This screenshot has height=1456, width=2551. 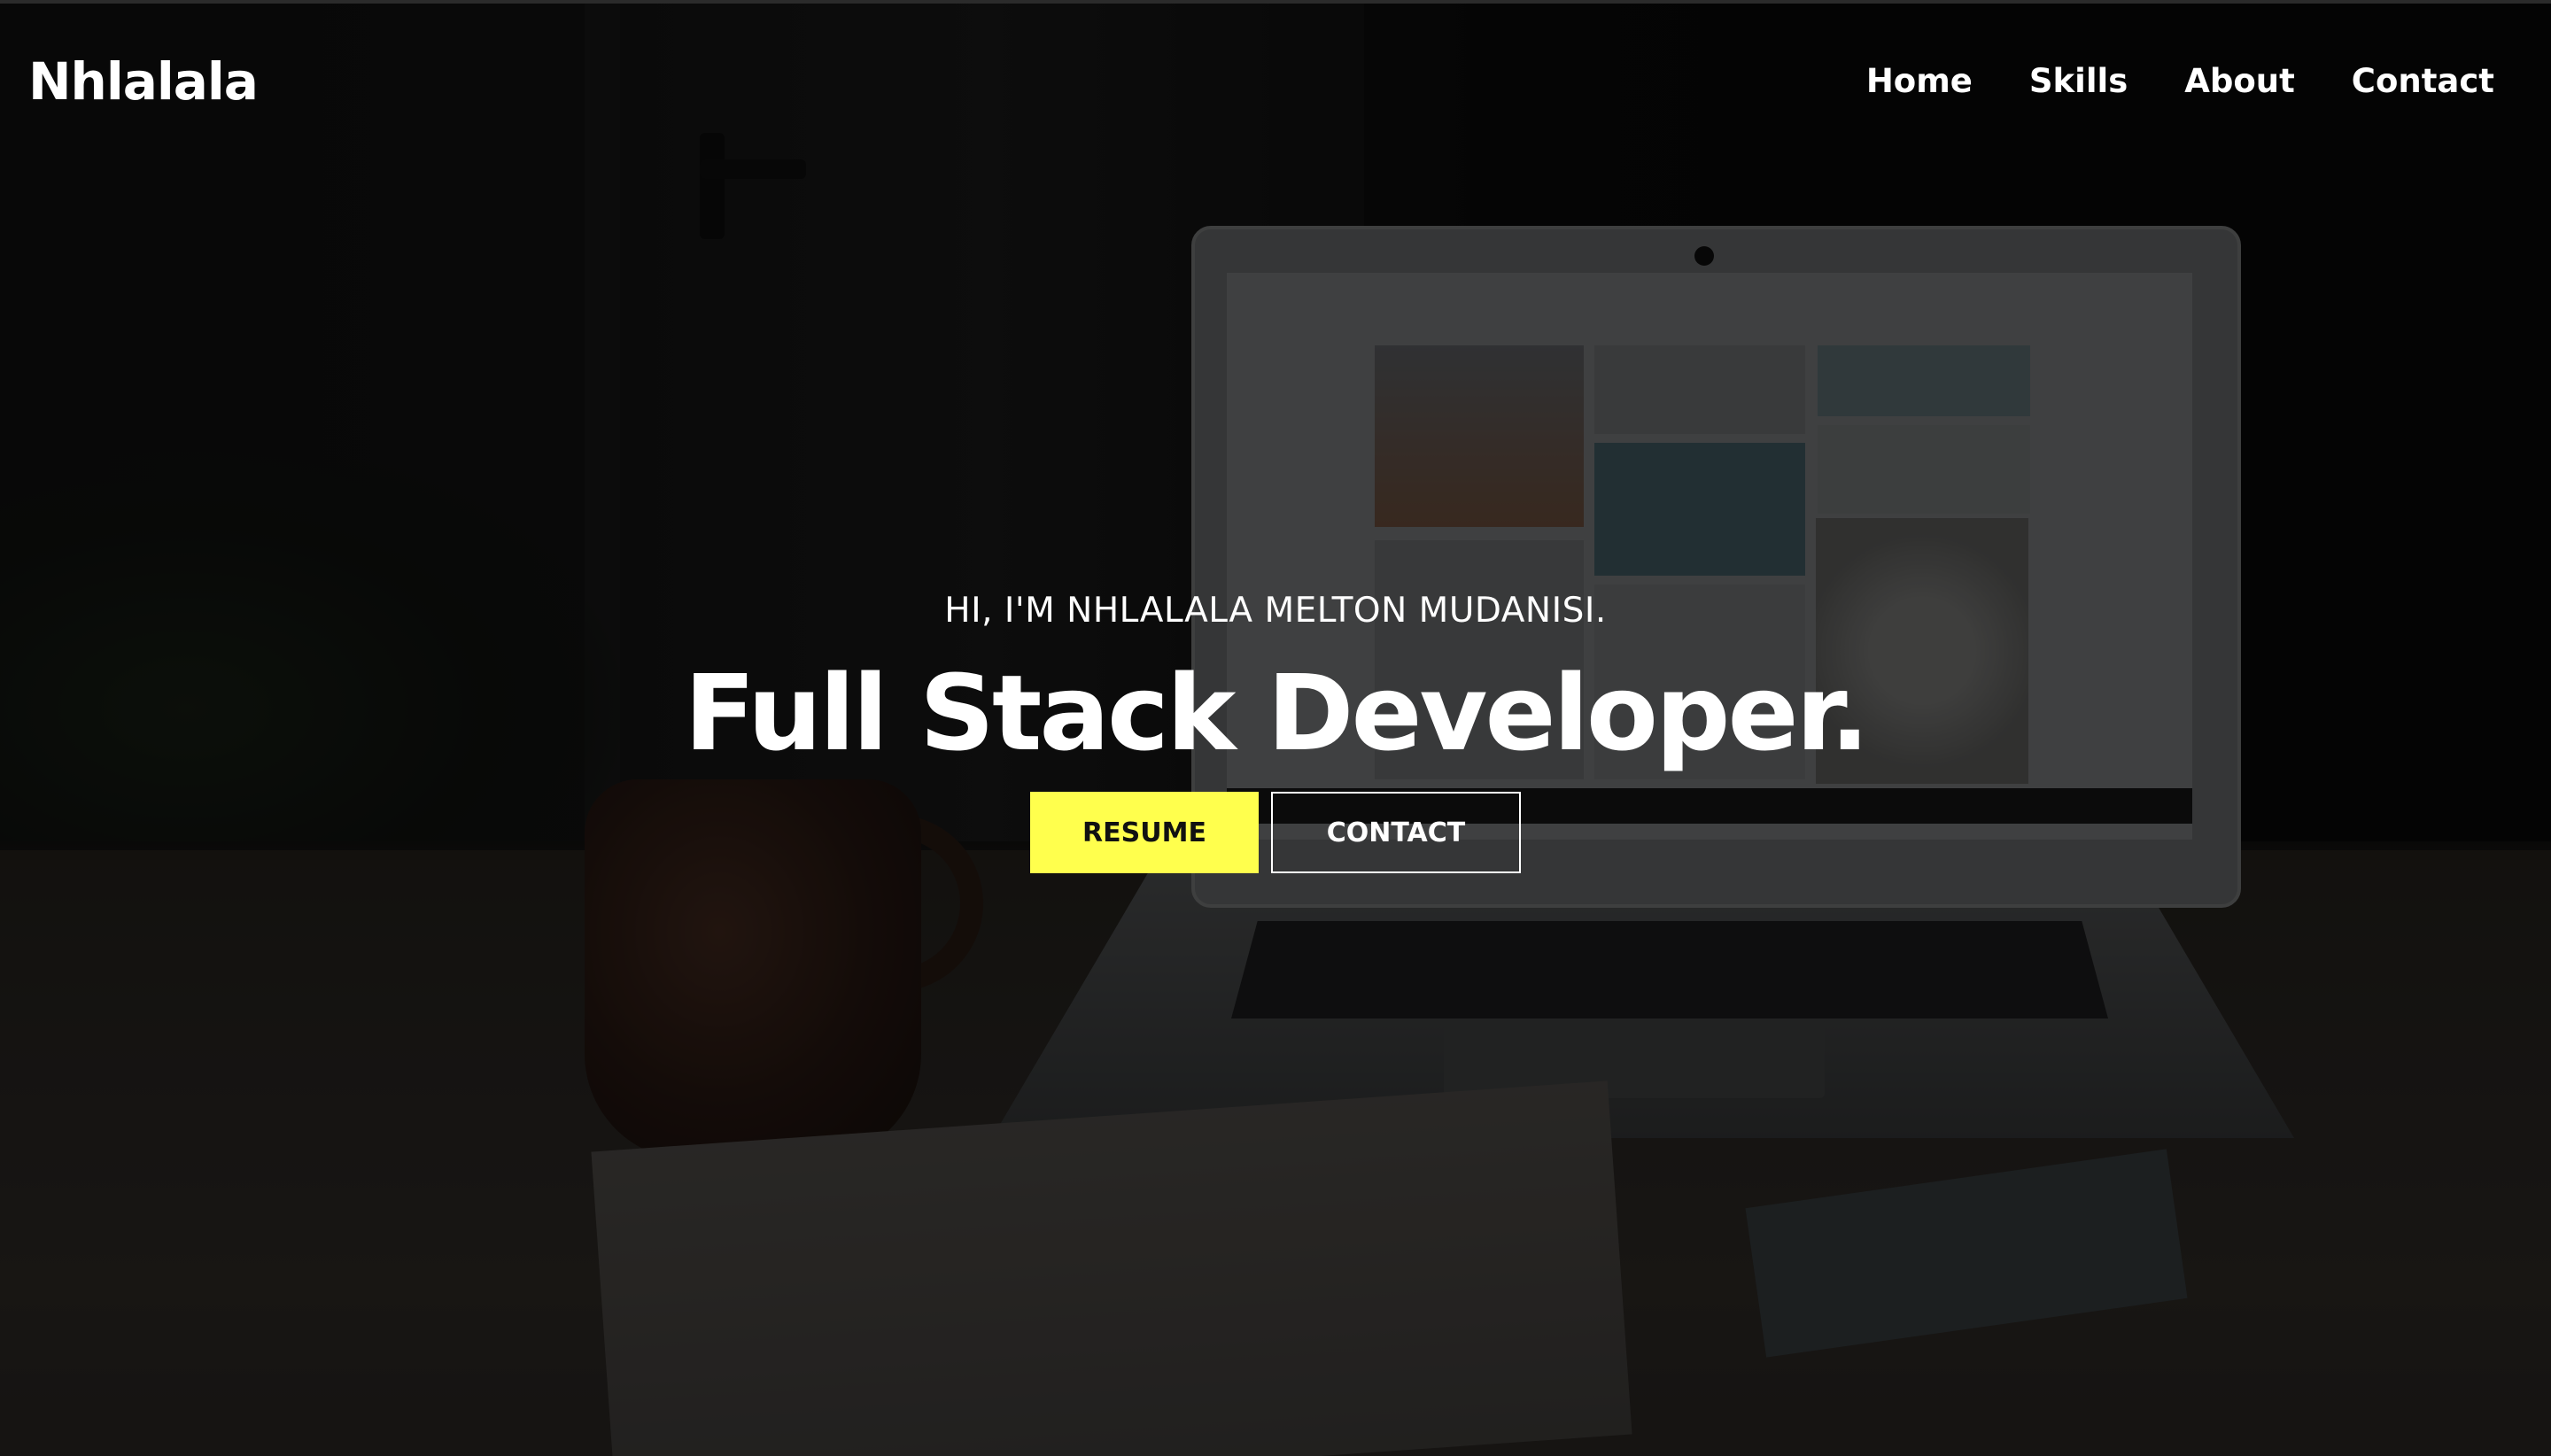 What do you see at coordinates (1396, 832) in the screenshot?
I see `contact-button: CONTACT` at bounding box center [1396, 832].